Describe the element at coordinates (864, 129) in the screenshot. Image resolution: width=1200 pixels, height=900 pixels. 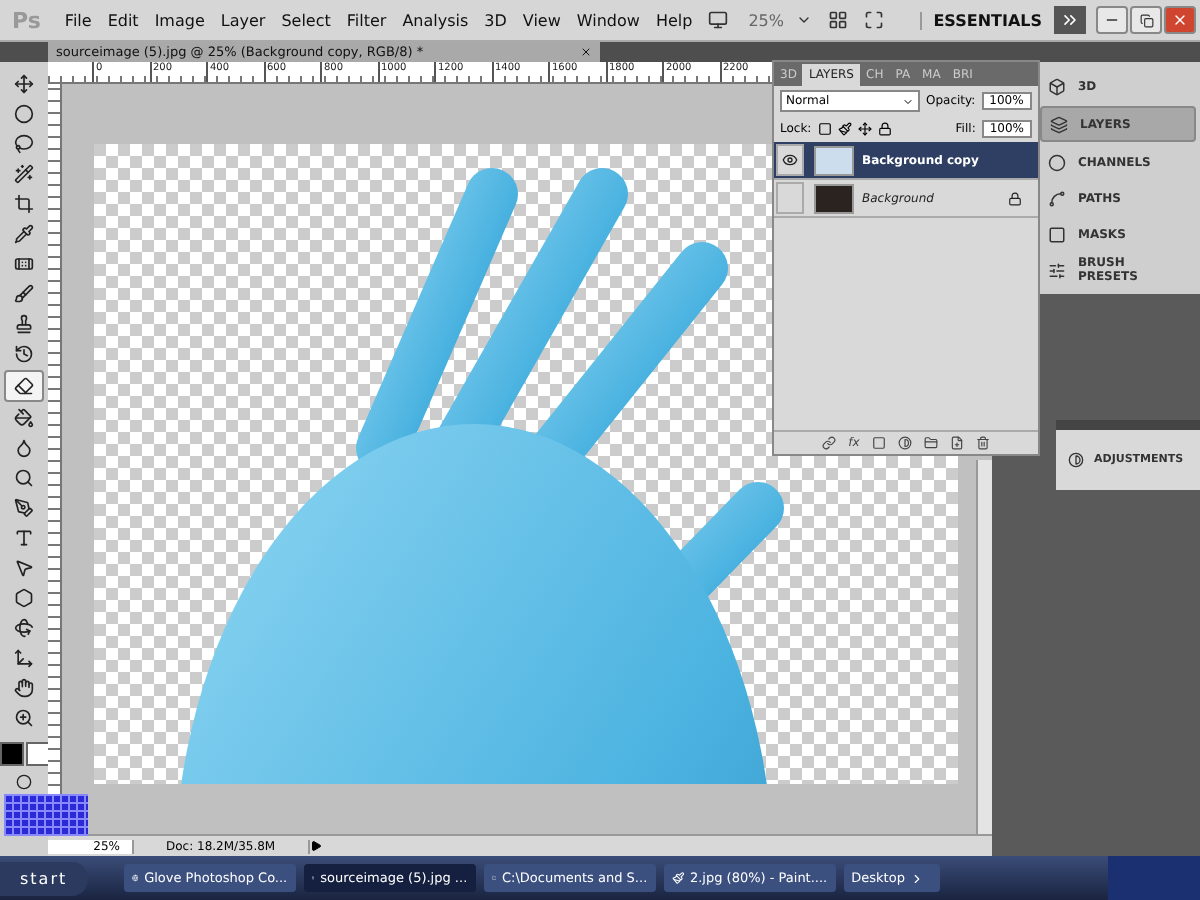
I see `lock-position-icon` at that location.